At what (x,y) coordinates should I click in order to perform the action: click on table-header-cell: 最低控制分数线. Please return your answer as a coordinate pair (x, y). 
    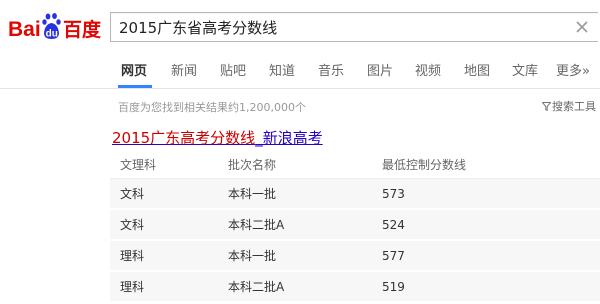
    Looking at the image, I should click on (486, 164).